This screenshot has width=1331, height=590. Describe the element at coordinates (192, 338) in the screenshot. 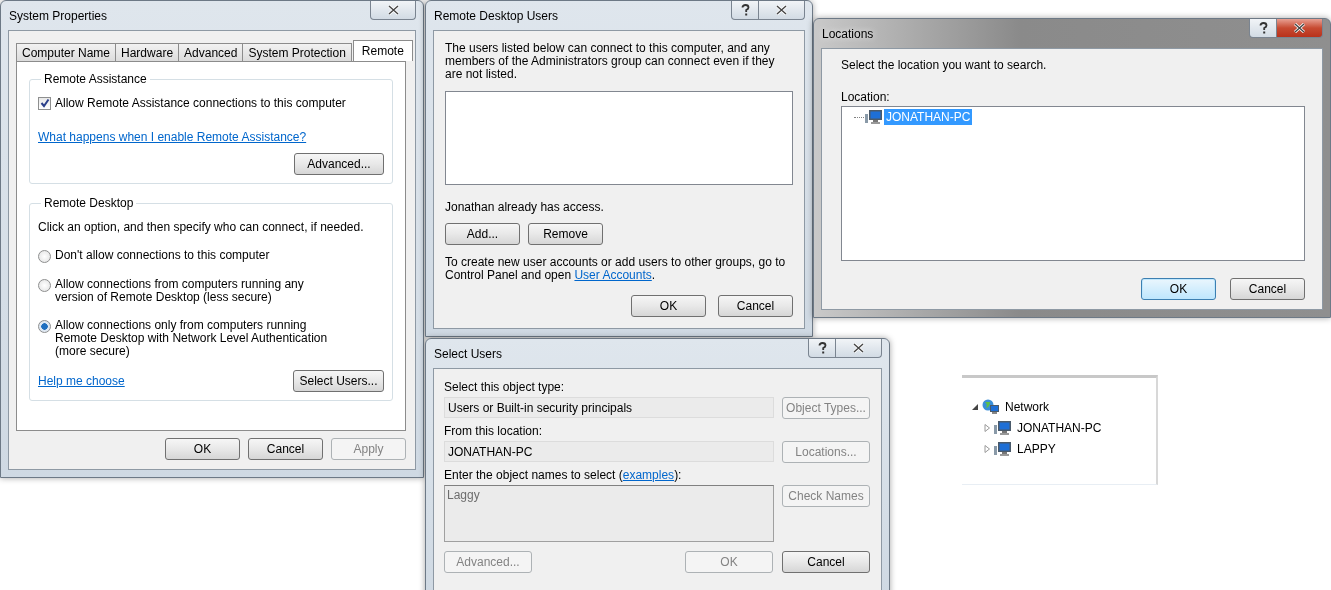

I see `radio-label: Allow connections only from computers running Remote Desktop with Network Level Authentication (more secure)` at that location.